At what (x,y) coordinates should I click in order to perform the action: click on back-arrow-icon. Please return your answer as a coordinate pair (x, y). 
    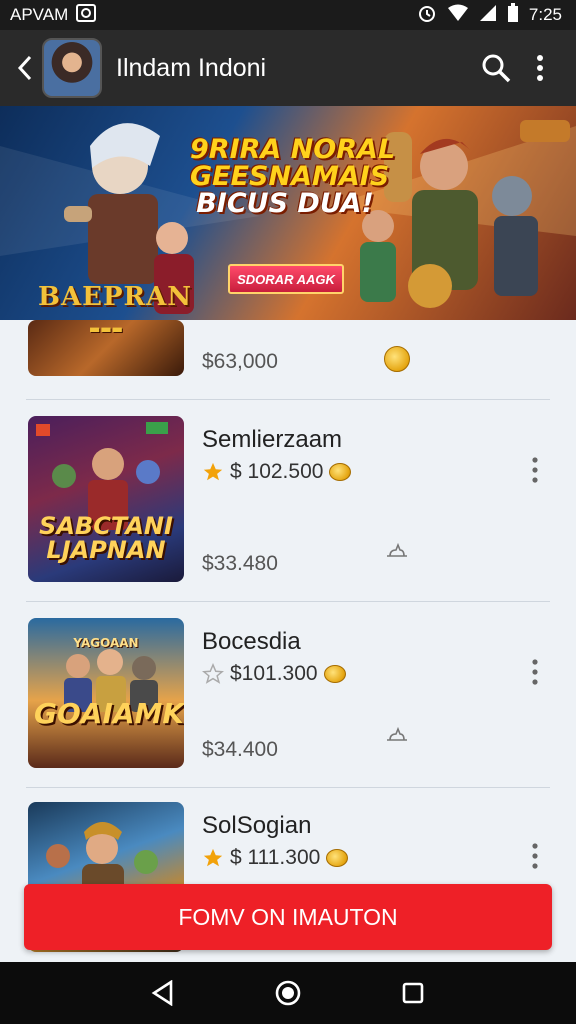
    Looking at the image, I should click on (24, 68).